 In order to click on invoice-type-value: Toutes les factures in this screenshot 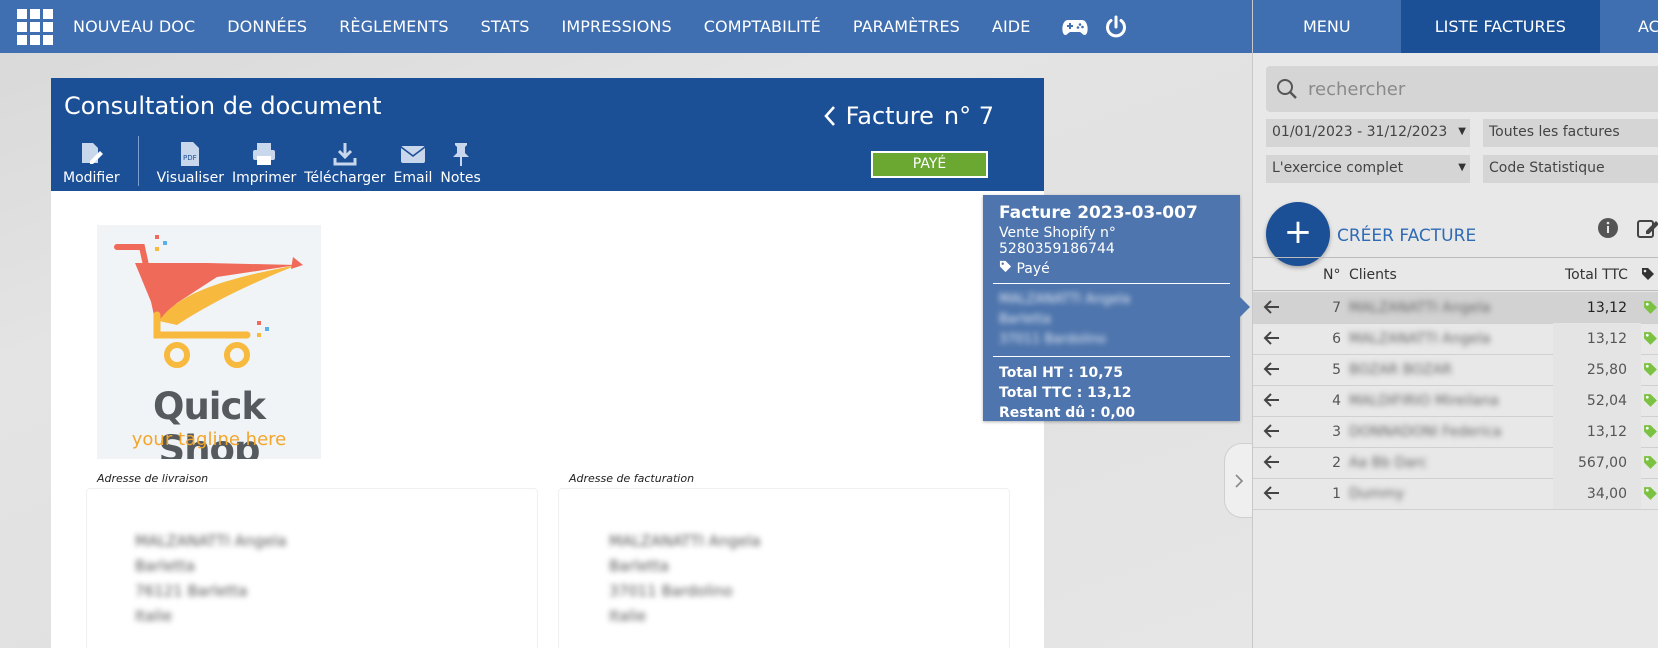, I will do `click(1554, 132)`.